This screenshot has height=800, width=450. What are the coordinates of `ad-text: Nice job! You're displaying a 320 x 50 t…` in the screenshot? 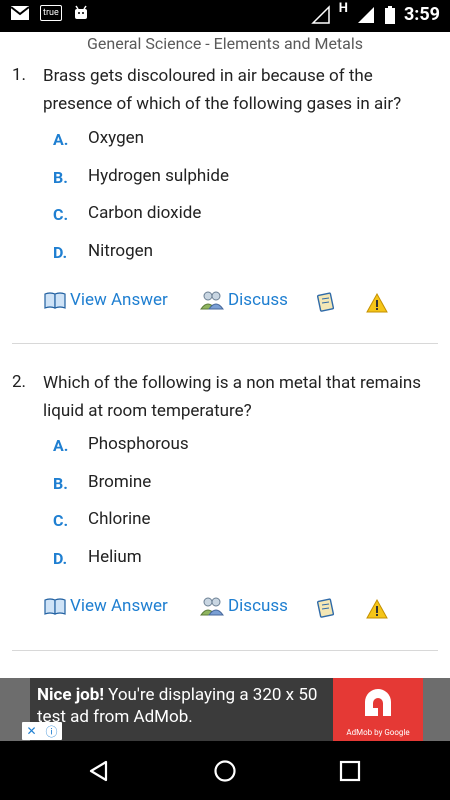 It's located at (187, 706).